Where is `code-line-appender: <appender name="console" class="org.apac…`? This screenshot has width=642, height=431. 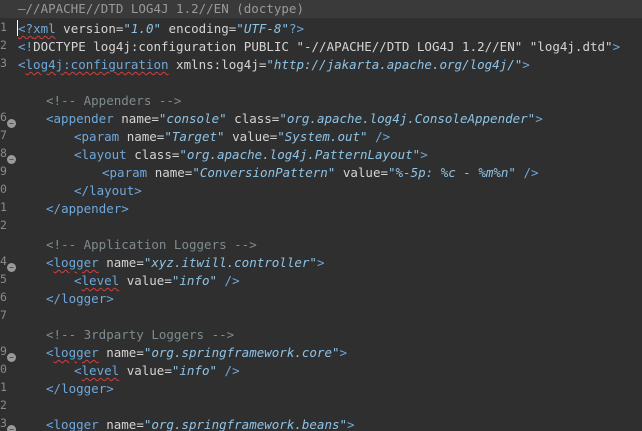
code-line-appender: <appender name="console" class="org.apac… is located at coordinates (294, 119).